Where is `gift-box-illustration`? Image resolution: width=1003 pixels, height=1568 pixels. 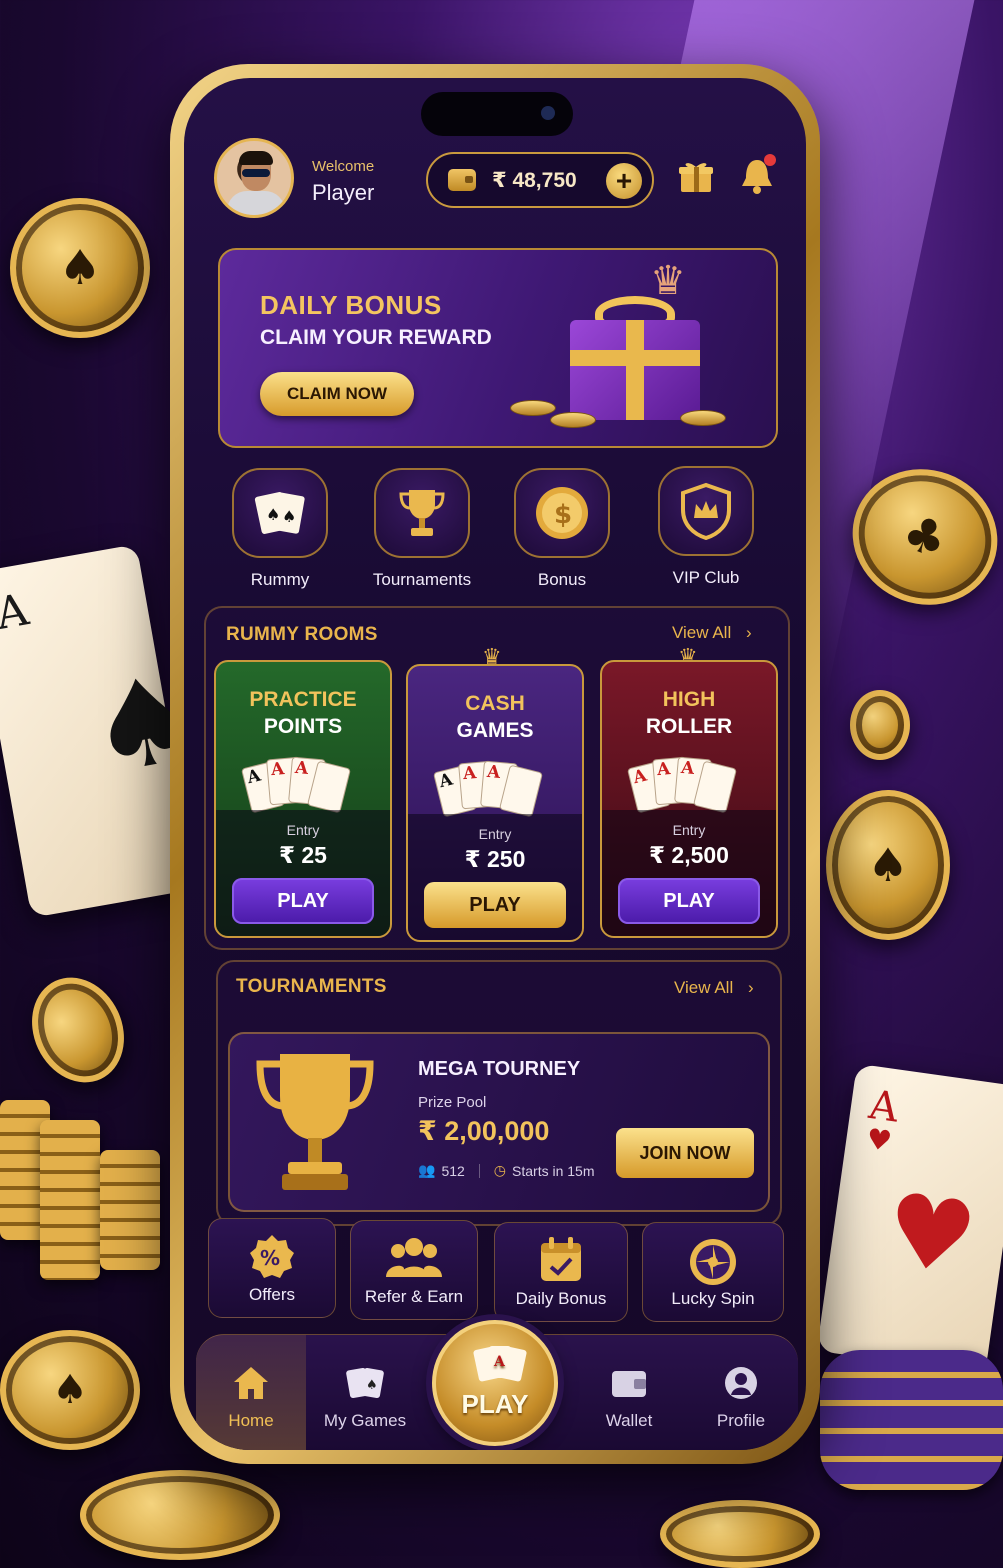 gift-box-illustration is located at coordinates (635, 370).